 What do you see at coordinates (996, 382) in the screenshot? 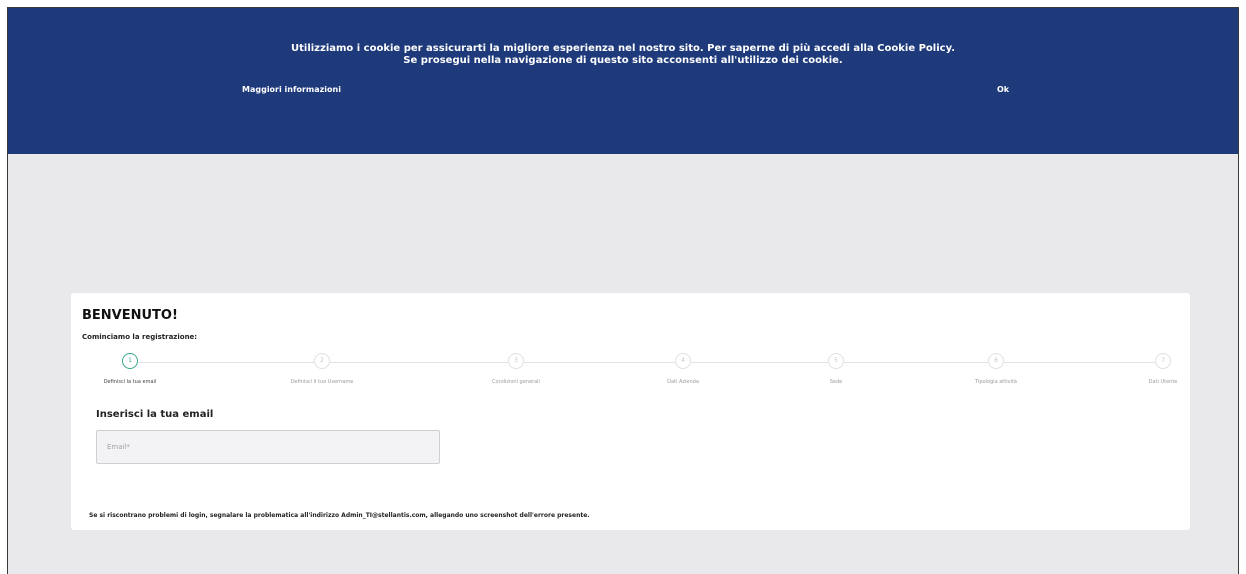
I see `step-6-label: Tipologia attività` at bounding box center [996, 382].